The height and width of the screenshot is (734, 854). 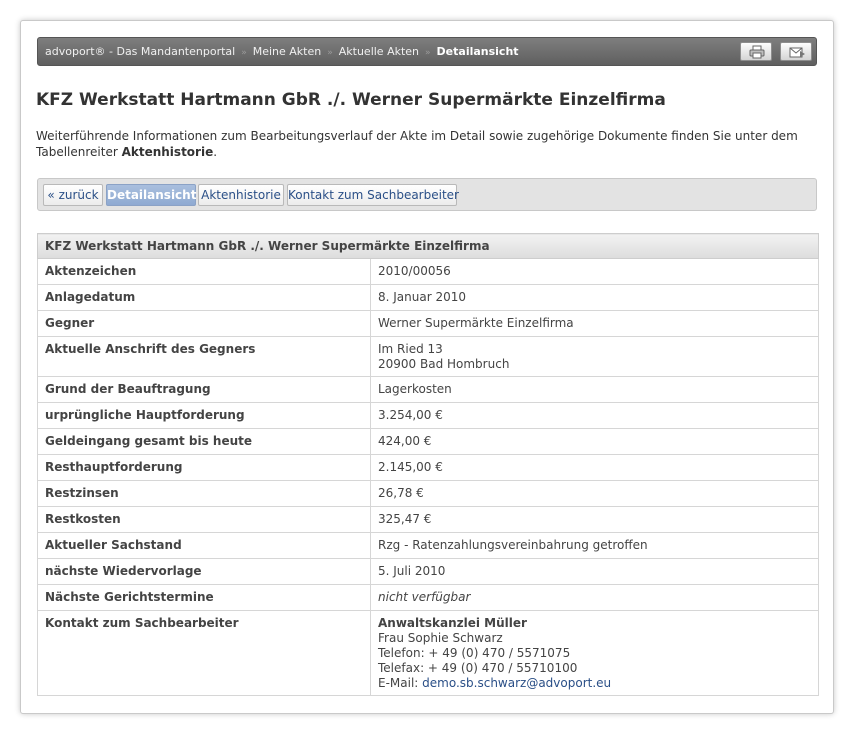 I want to click on table-row: nächste Wiedervorlage 5. Juli 2010, so click(x=428, y=571).